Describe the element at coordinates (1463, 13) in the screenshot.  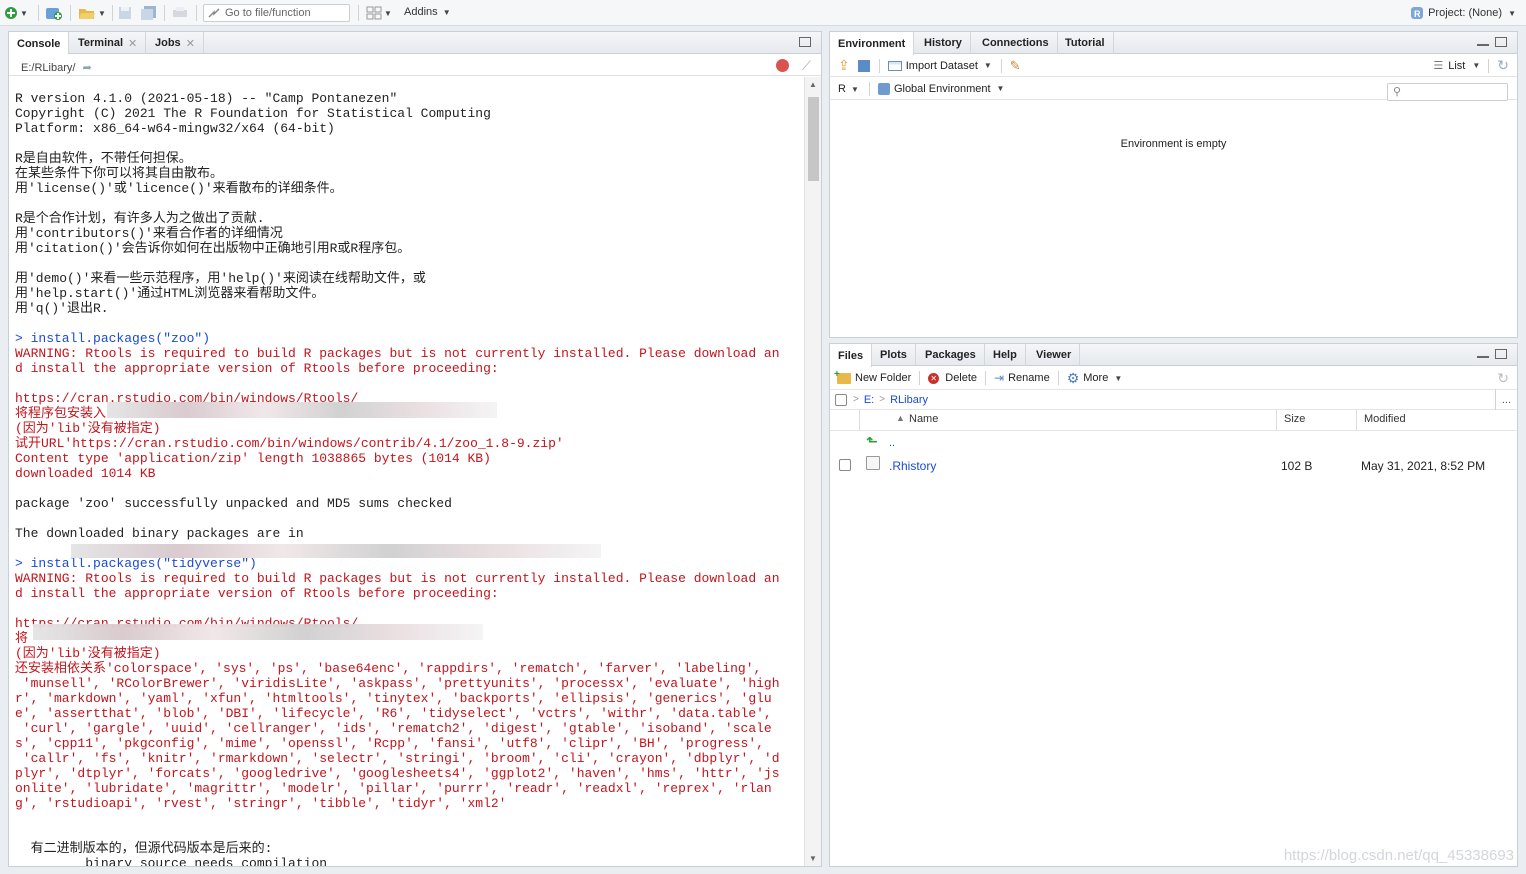
I see `project-menu: R Project: (None) ▼` at that location.